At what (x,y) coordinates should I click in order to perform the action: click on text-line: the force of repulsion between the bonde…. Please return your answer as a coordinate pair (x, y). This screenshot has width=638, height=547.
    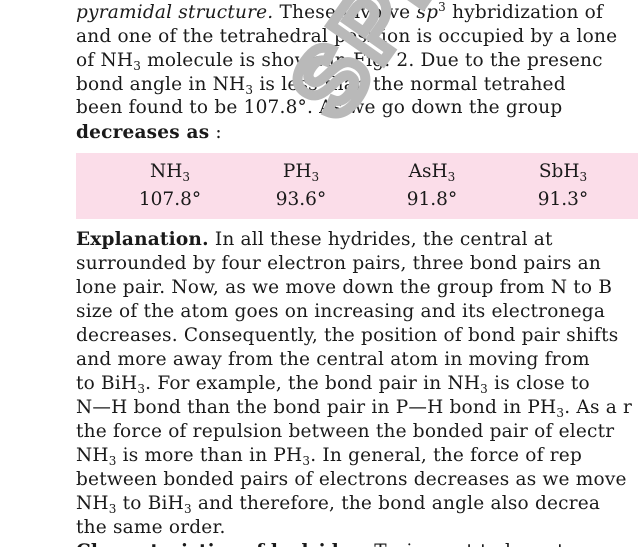
    Looking at the image, I should click on (345, 431).